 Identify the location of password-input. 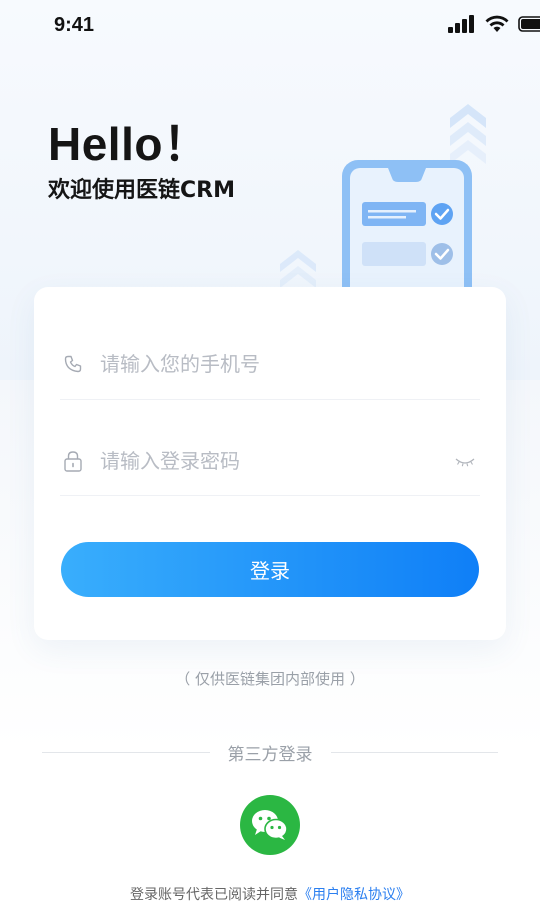
(290, 460).